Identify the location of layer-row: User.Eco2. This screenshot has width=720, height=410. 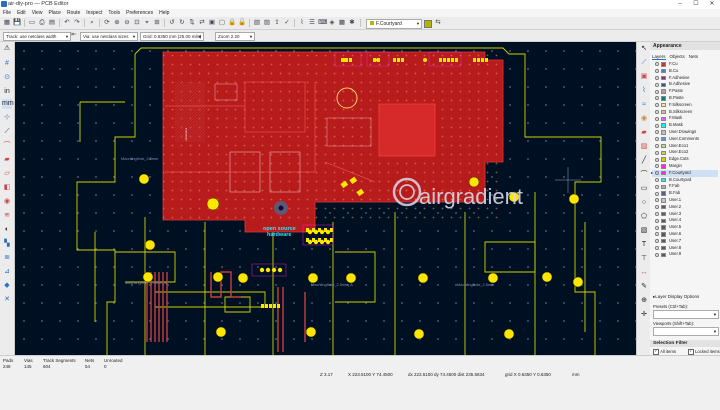
(685, 152).